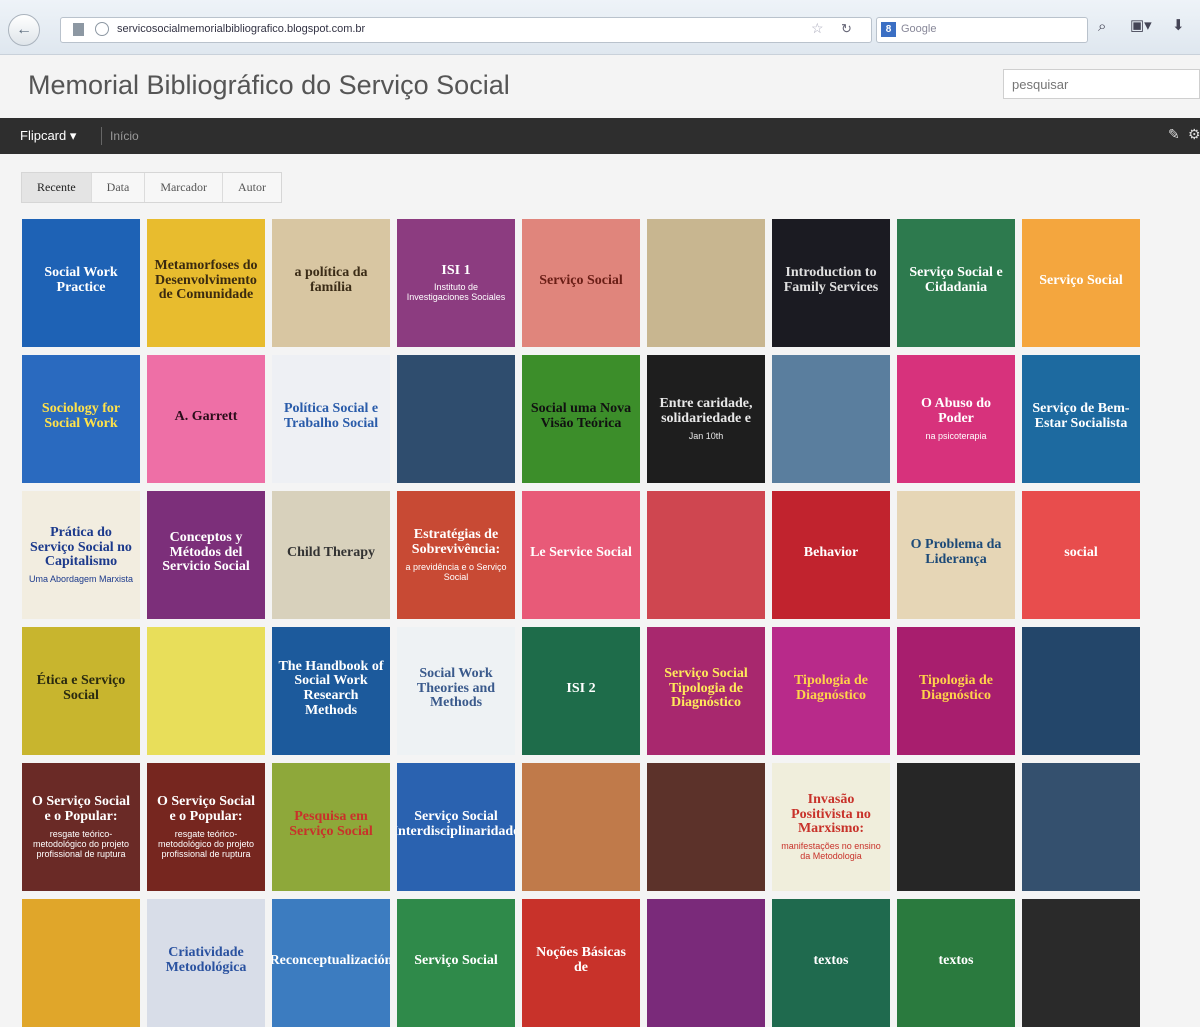 The width and height of the screenshot is (1200, 1027). Describe the element at coordinates (956, 419) in the screenshot. I see `post-thumbnail: O Abuso do Poder na psicoterapia` at that location.